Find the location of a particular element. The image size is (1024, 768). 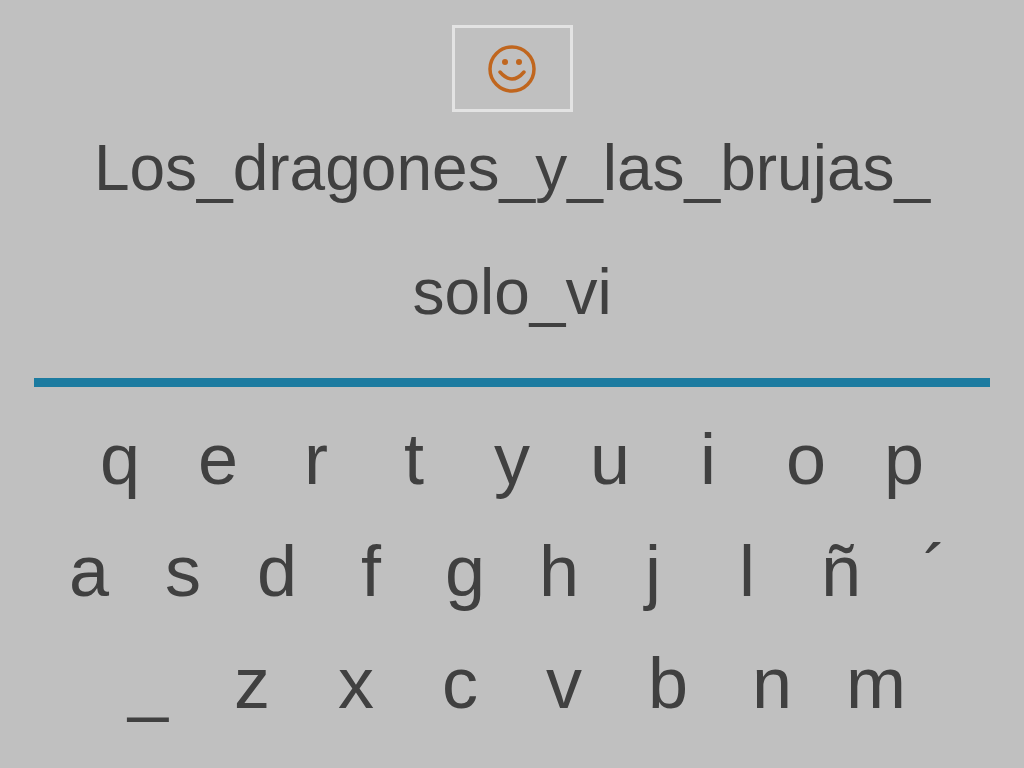

key-button: h is located at coordinates (559, 571).